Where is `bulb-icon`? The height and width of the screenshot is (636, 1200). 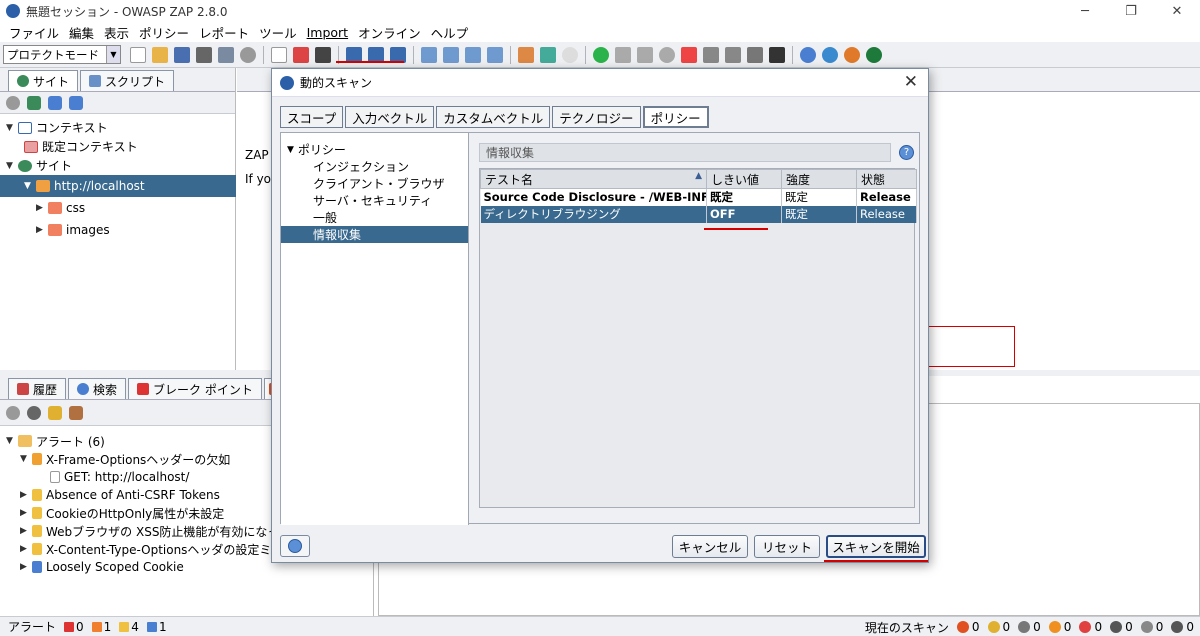 bulb-icon is located at coordinates (570, 54).